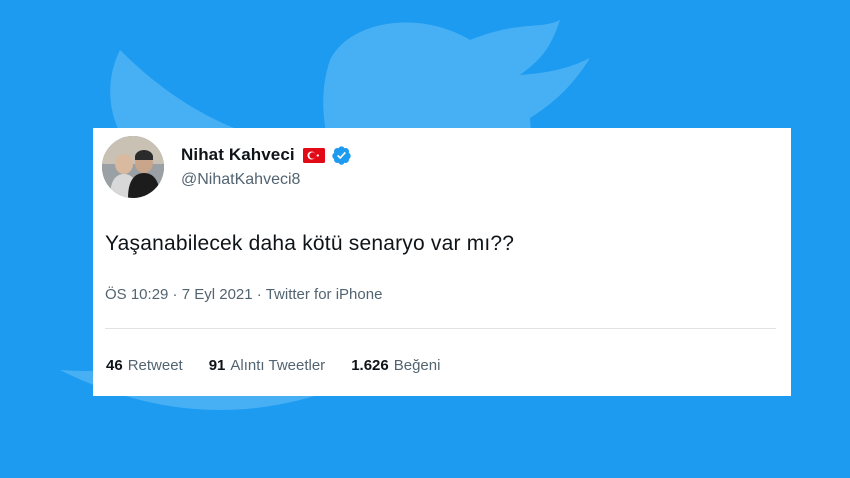  Describe the element at coordinates (217, 365) in the screenshot. I see `quote-count: 91` at that location.